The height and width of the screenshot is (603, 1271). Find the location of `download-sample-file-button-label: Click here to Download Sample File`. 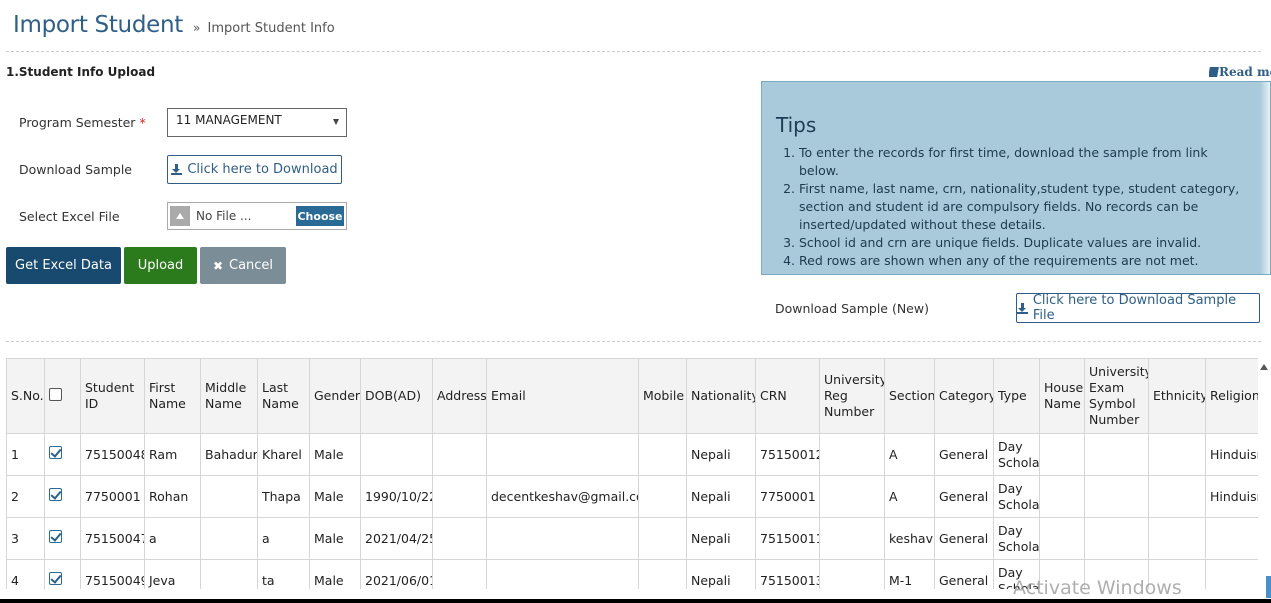

download-sample-file-button-label: Click here to Download Sample File is located at coordinates (1134, 308).